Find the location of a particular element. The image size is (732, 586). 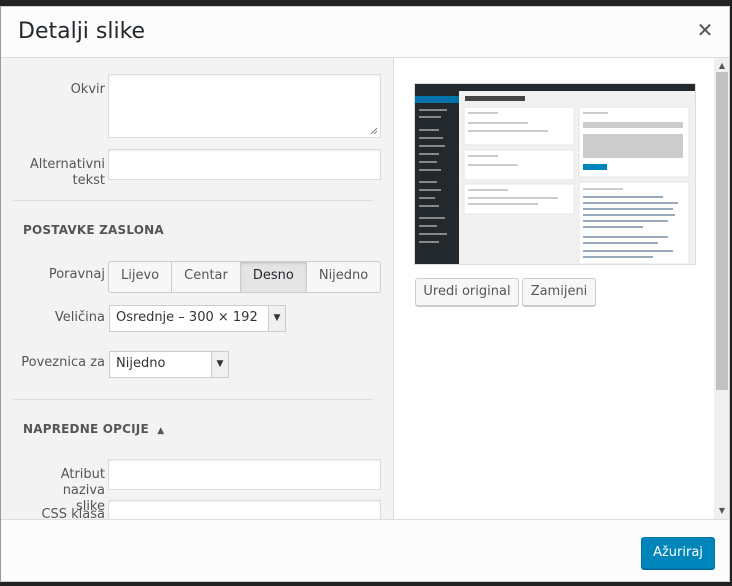

resize-handle-icon is located at coordinates (374, 131).